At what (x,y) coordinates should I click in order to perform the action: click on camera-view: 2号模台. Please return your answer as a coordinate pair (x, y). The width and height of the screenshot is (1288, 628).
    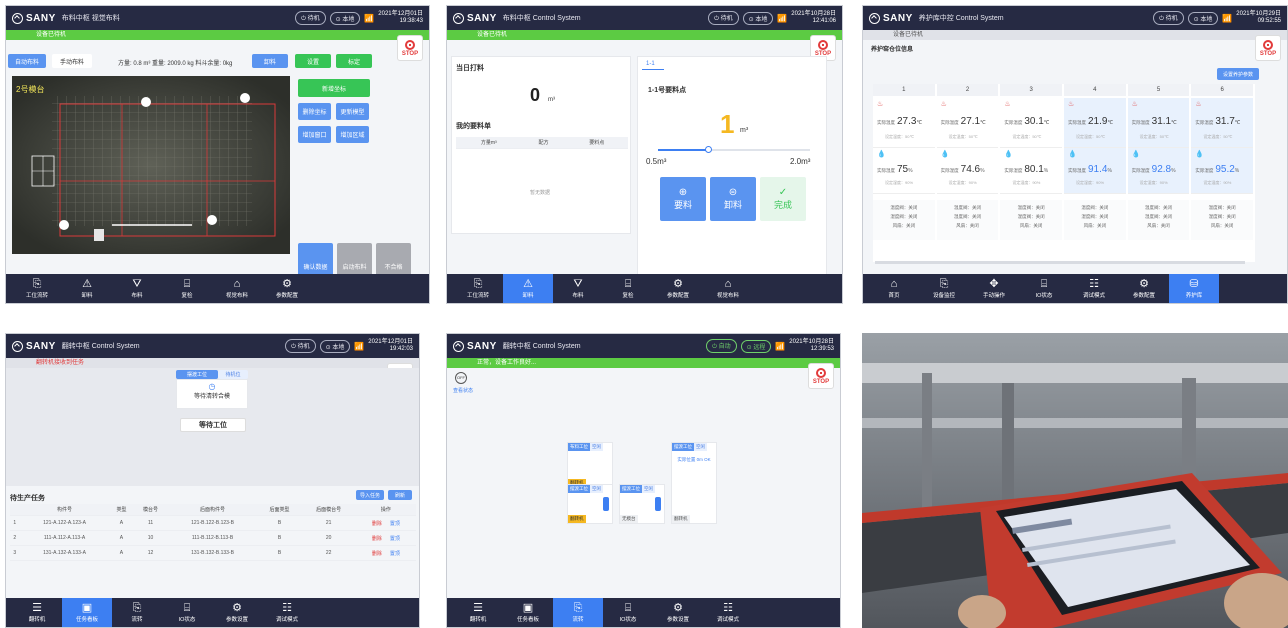
    Looking at the image, I should click on (151, 165).